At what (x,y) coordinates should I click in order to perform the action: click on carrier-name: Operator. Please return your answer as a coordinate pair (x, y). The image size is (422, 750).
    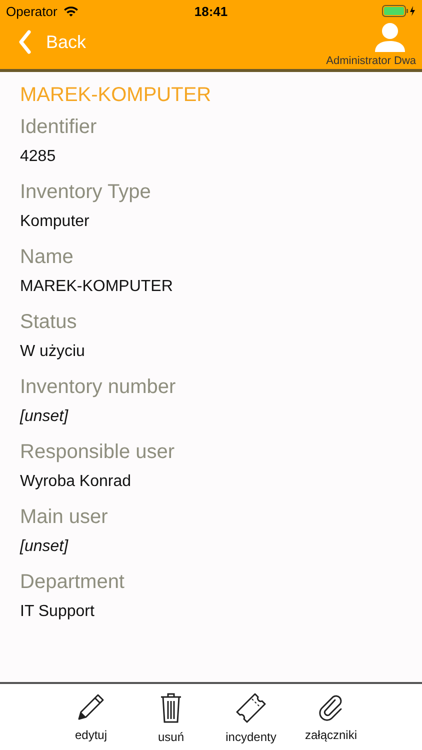
    Looking at the image, I should click on (32, 11).